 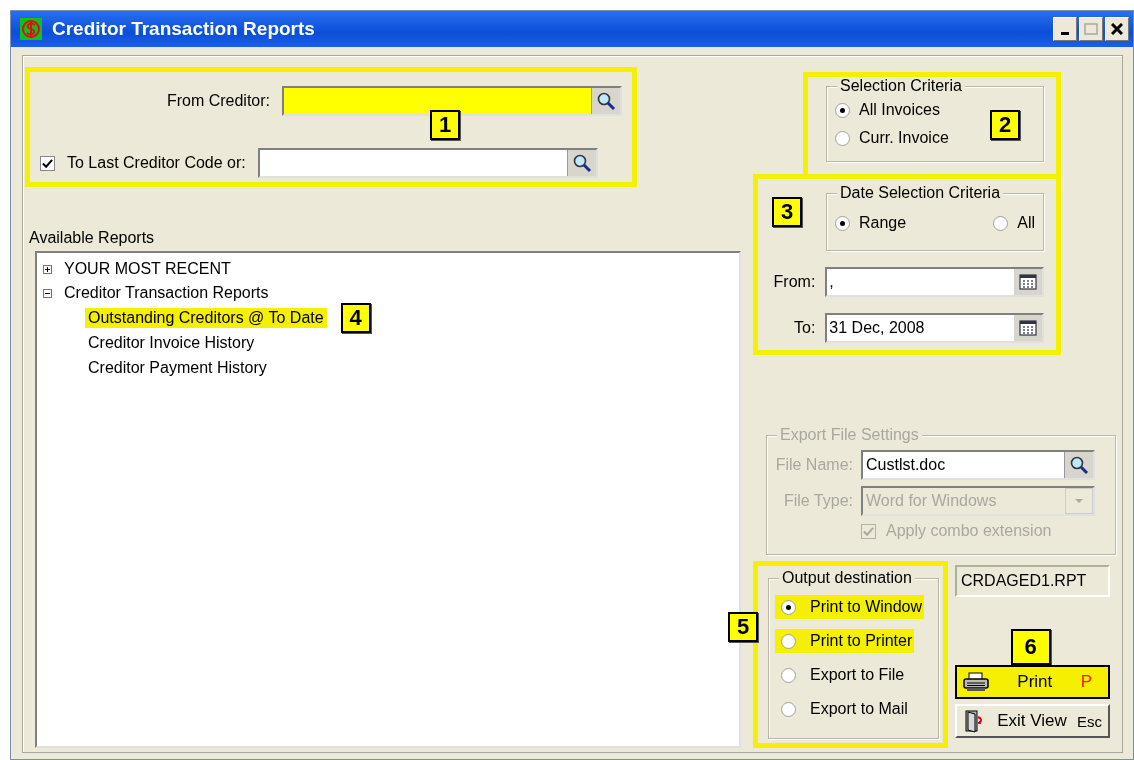 What do you see at coordinates (355, 317) in the screenshot?
I see `callout-number: 4` at bounding box center [355, 317].